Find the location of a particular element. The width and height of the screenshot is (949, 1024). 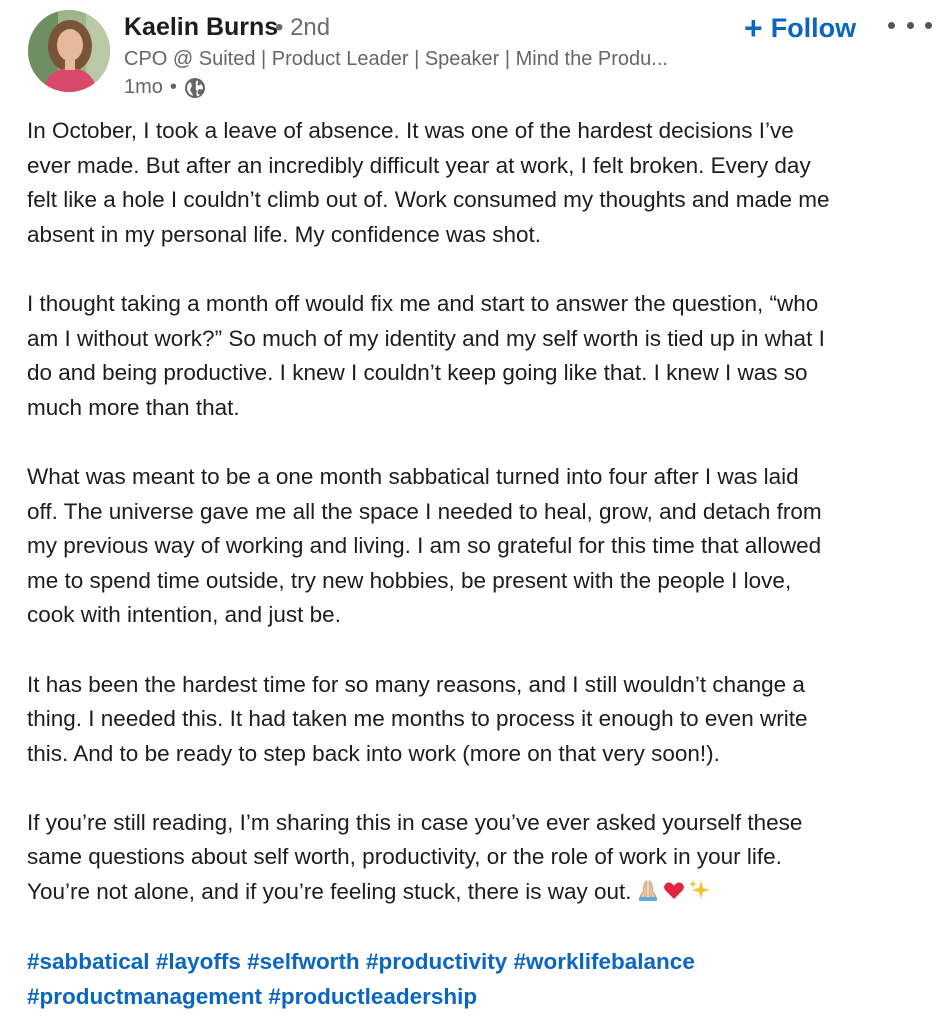

hashtag-link: #productmanagement is located at coordinates (144, 996).